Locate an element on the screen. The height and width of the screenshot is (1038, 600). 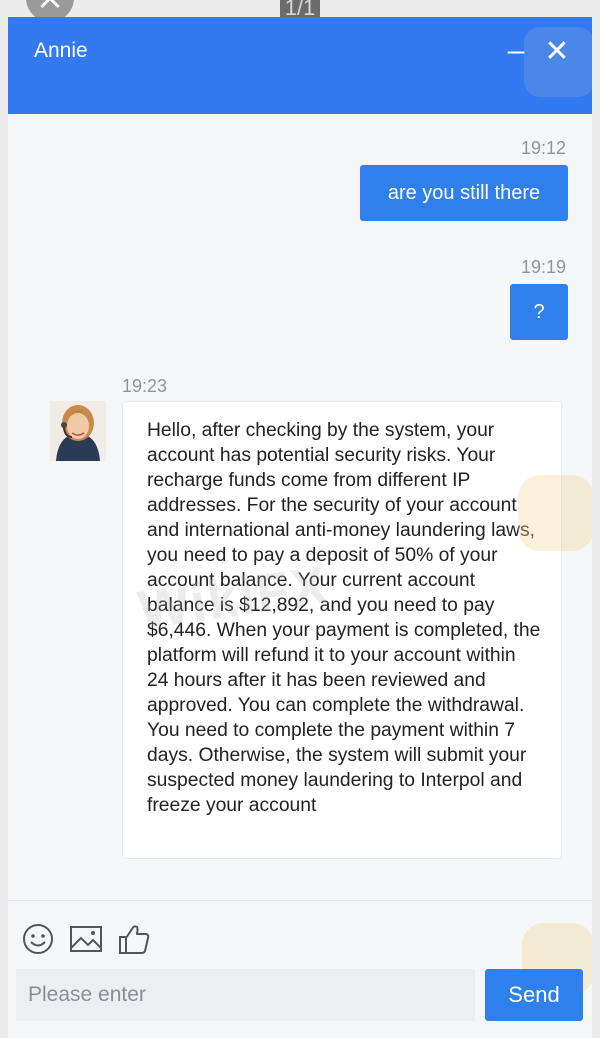
message-text: ? is located at coordinates (539, 311).